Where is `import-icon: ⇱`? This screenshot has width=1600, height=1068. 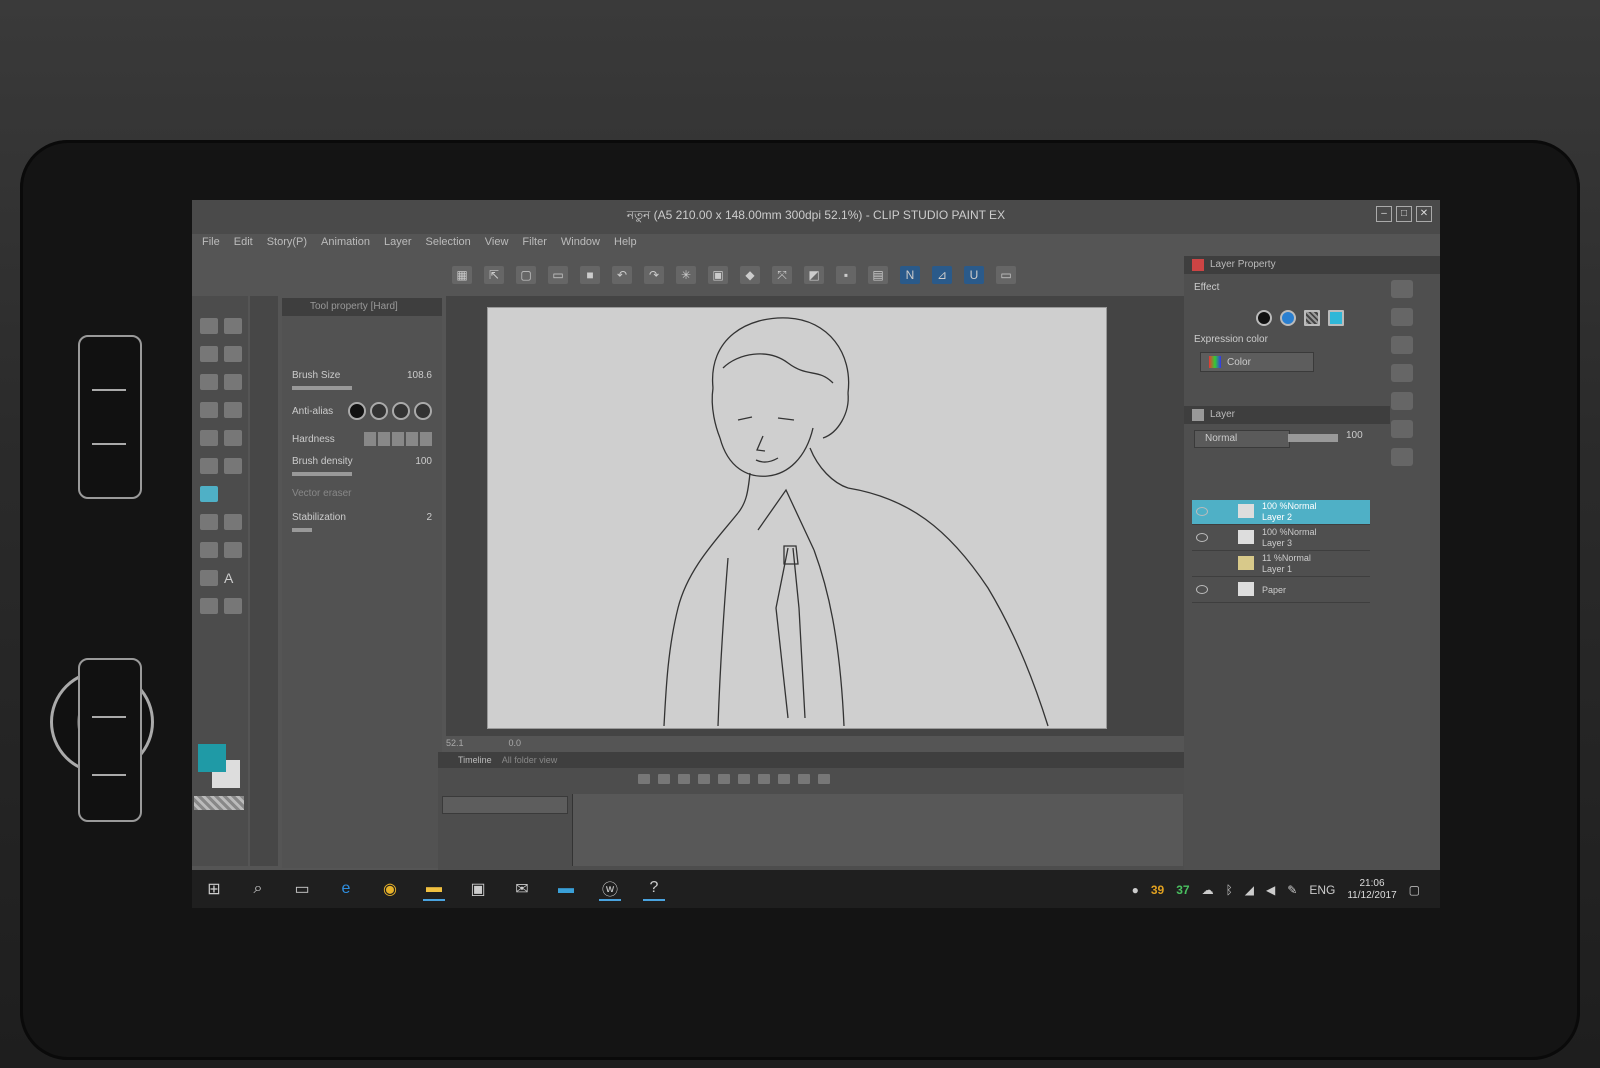
import-icon: ⇱ is located at coordinates (494, 275).